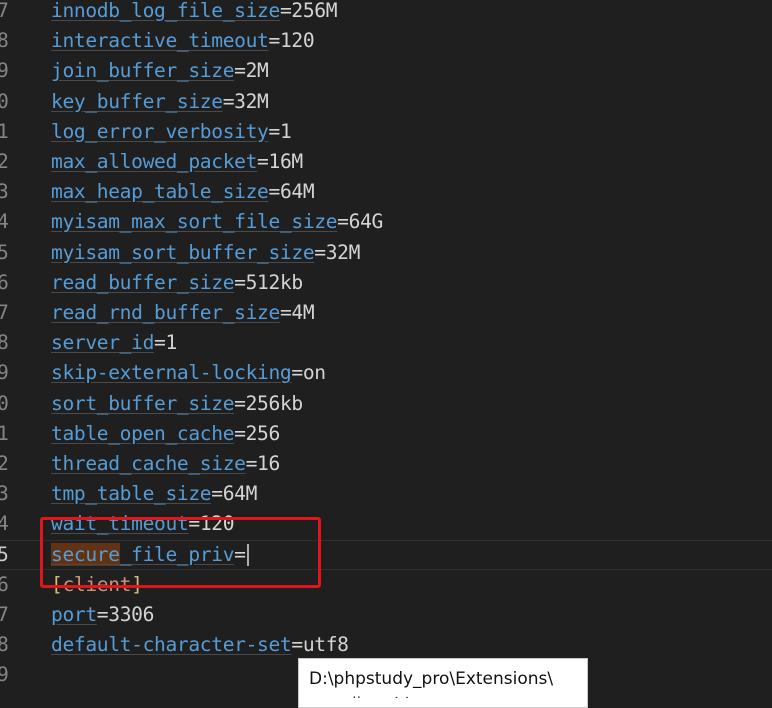  I want to click on code-text: max_heap_table_size=64M, so click(183, 192).